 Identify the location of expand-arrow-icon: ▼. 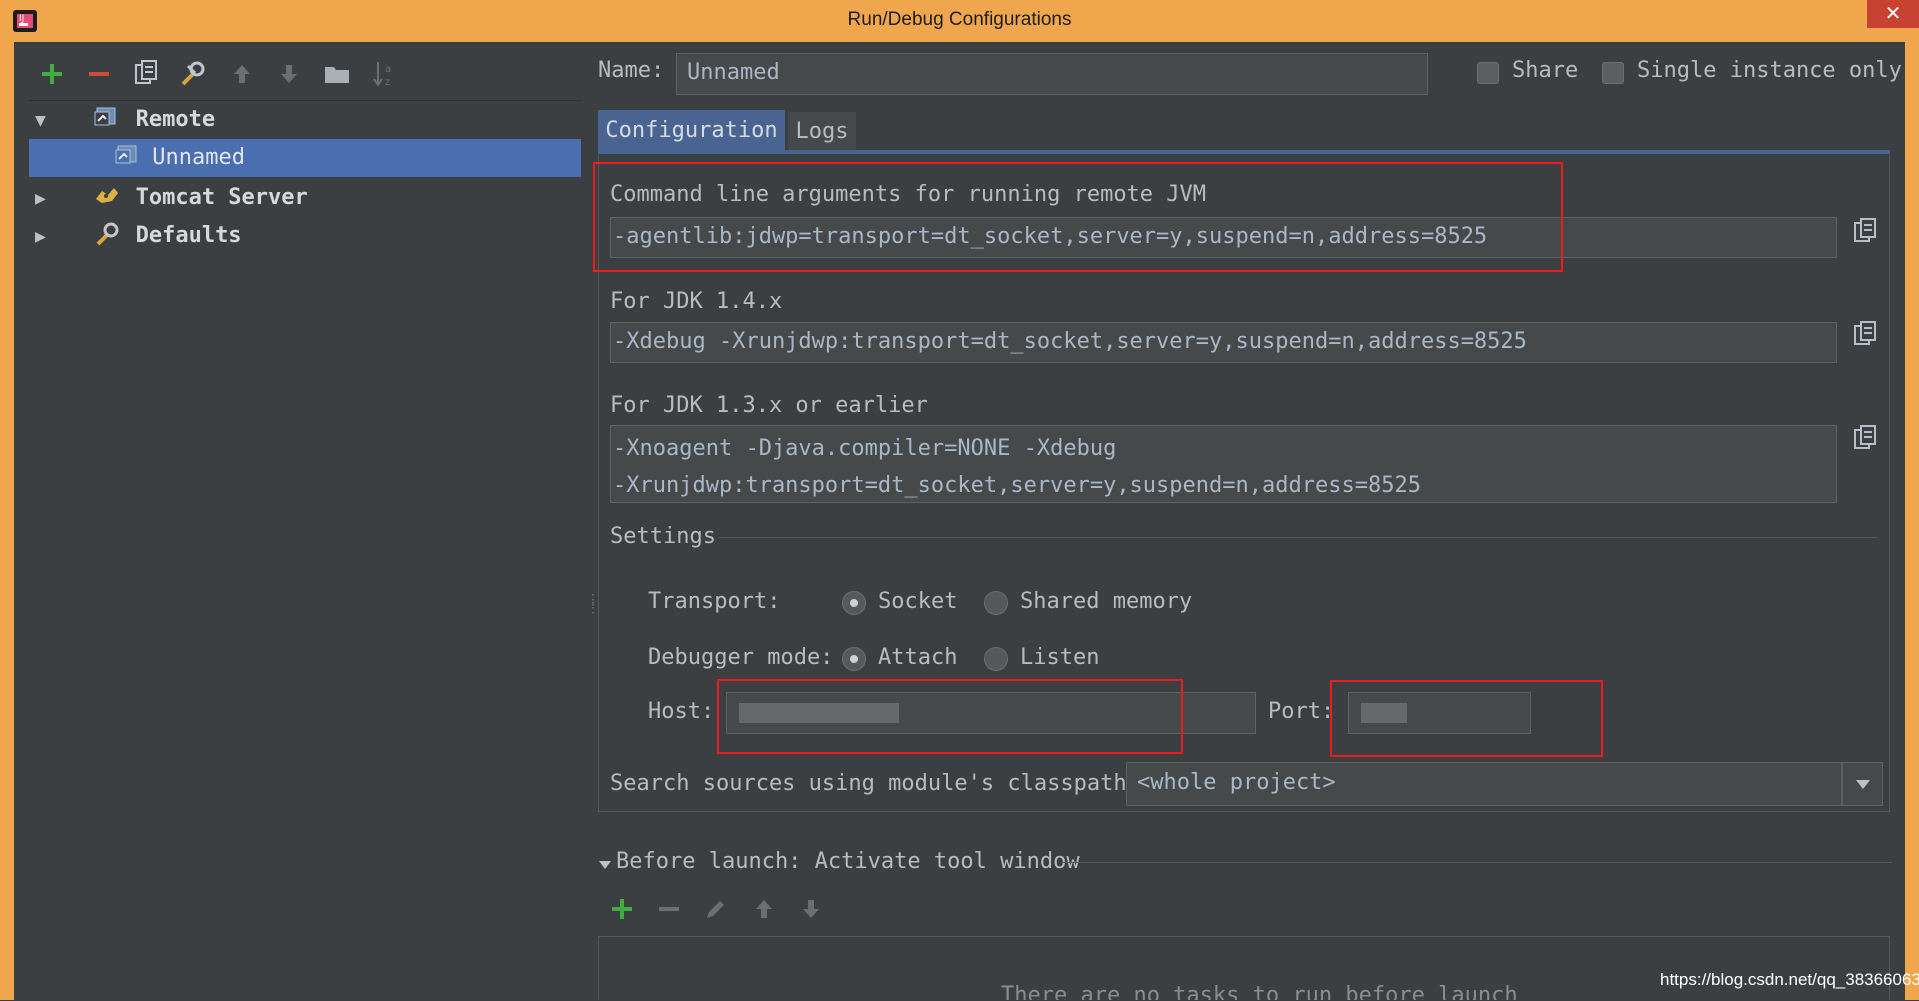
(40, 120).